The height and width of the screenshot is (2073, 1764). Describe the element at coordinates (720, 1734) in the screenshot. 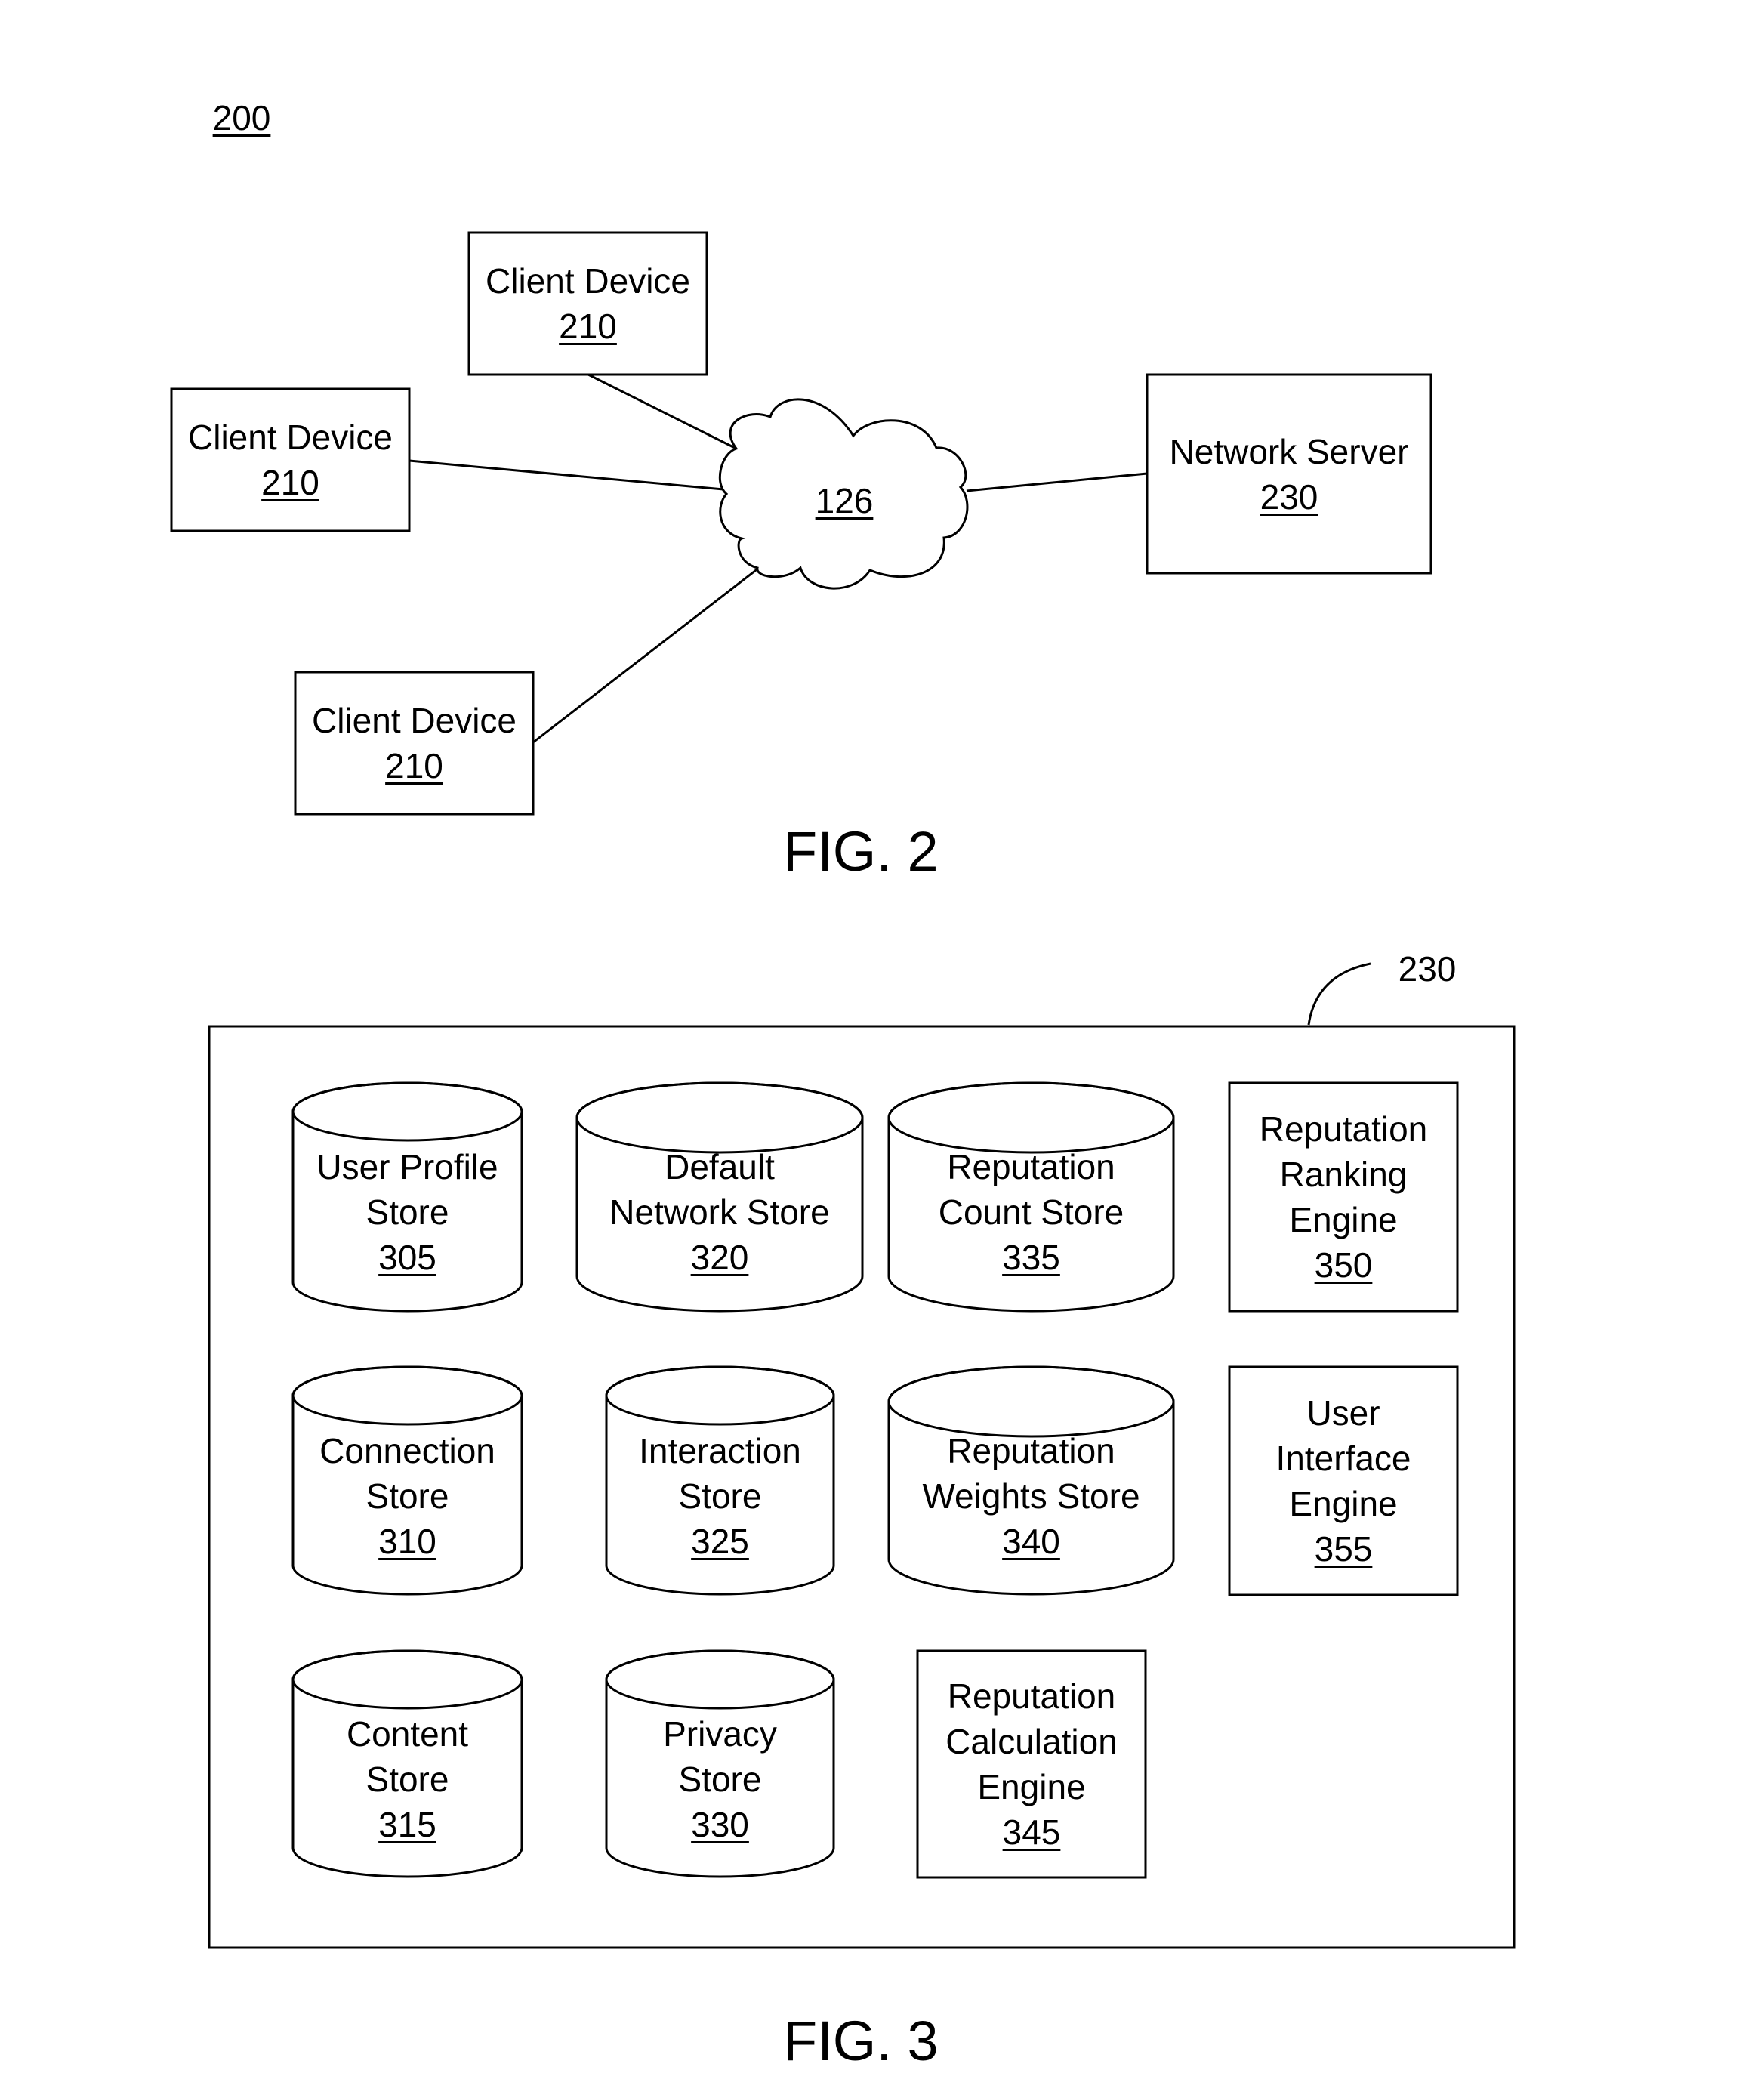

I see `component-label-line: Privacy` at that location.